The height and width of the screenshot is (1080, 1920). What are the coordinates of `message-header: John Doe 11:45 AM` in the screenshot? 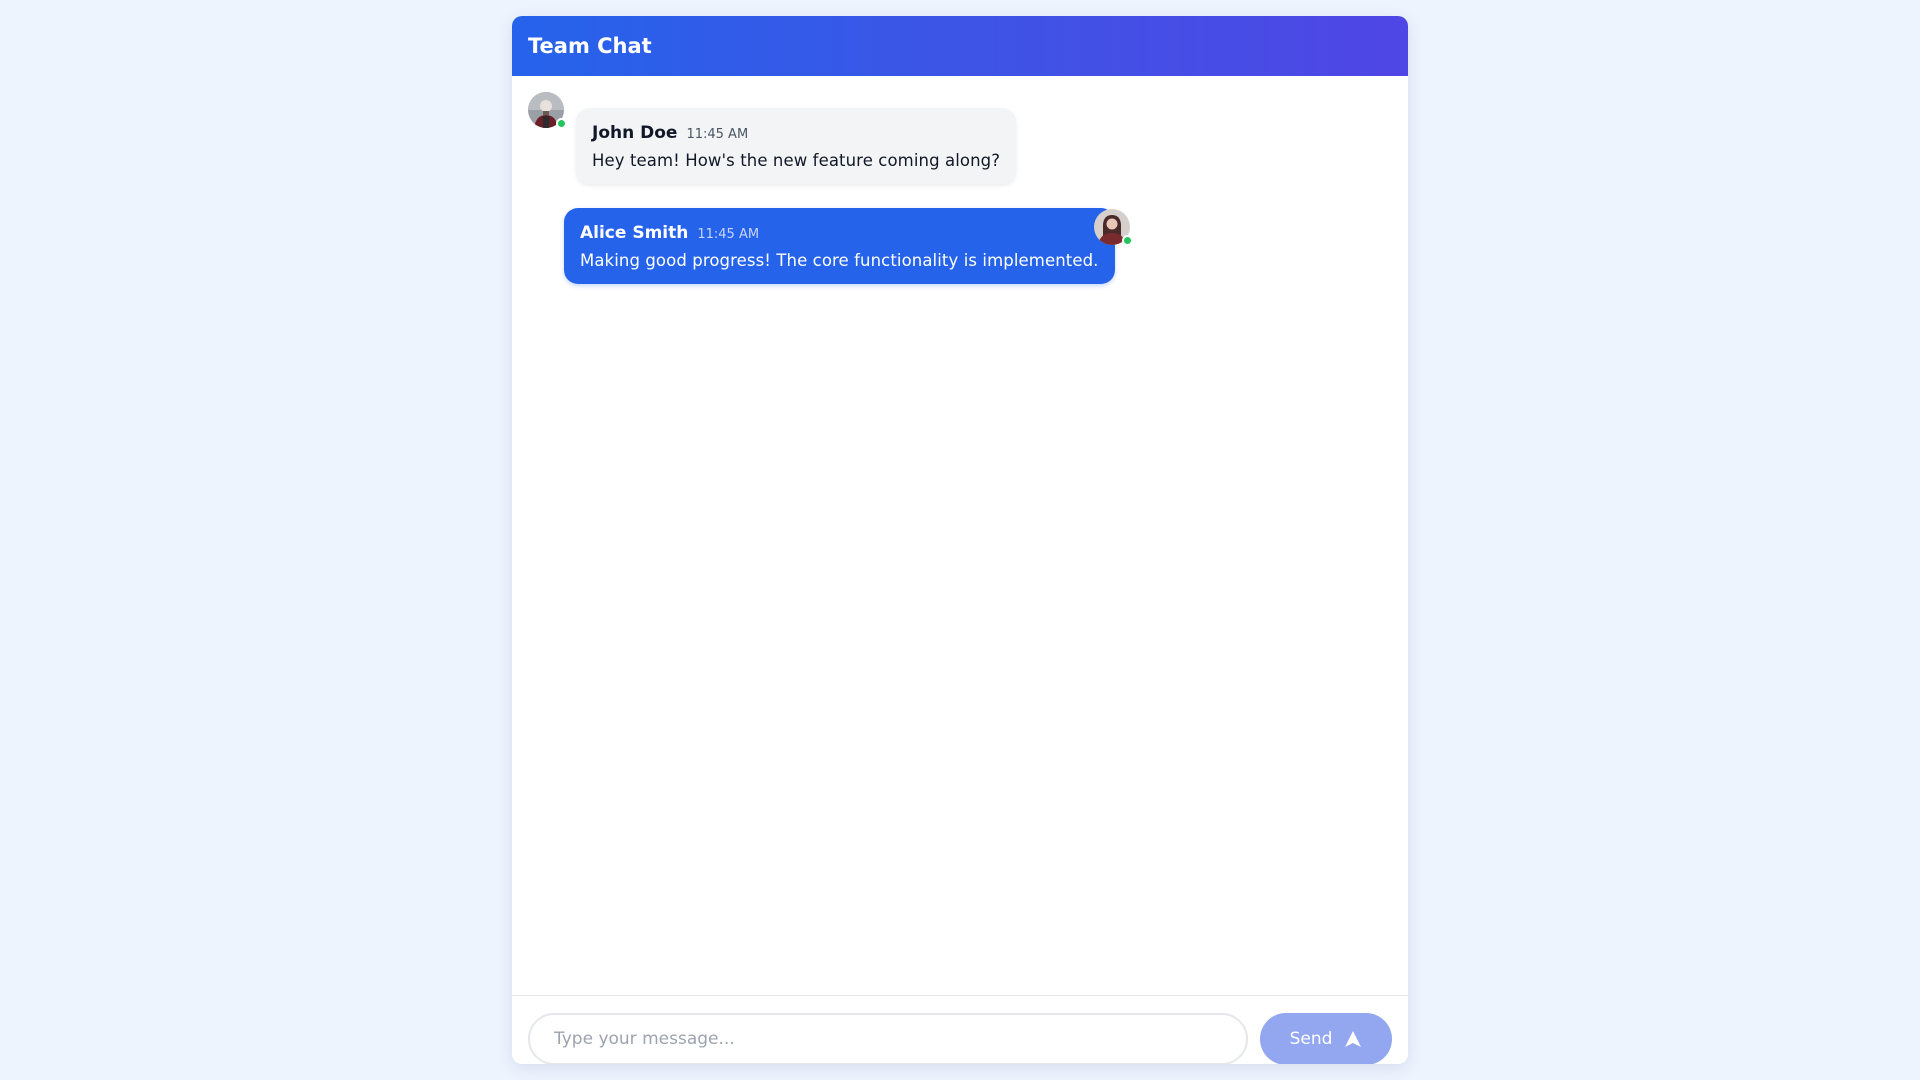 It's located at (796, 133).